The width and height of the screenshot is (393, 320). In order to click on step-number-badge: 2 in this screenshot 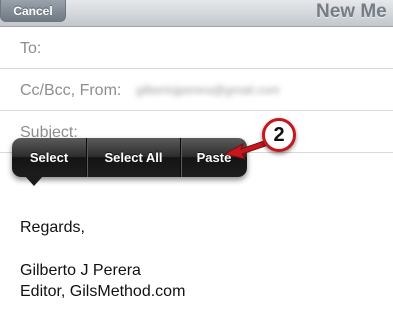, I will do `click(279, 135)`.